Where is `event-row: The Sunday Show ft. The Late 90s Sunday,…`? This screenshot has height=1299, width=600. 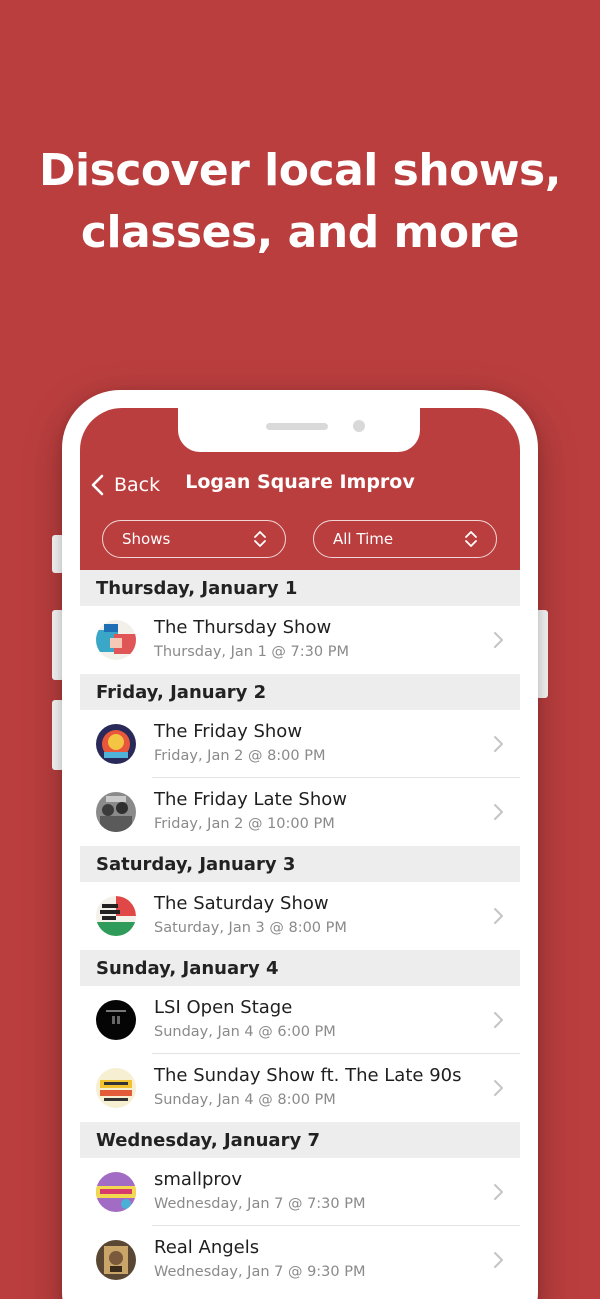 event-row: The Sunday Show ft. The Late 90s Sunday,… is located at coordinates (300, 1088).